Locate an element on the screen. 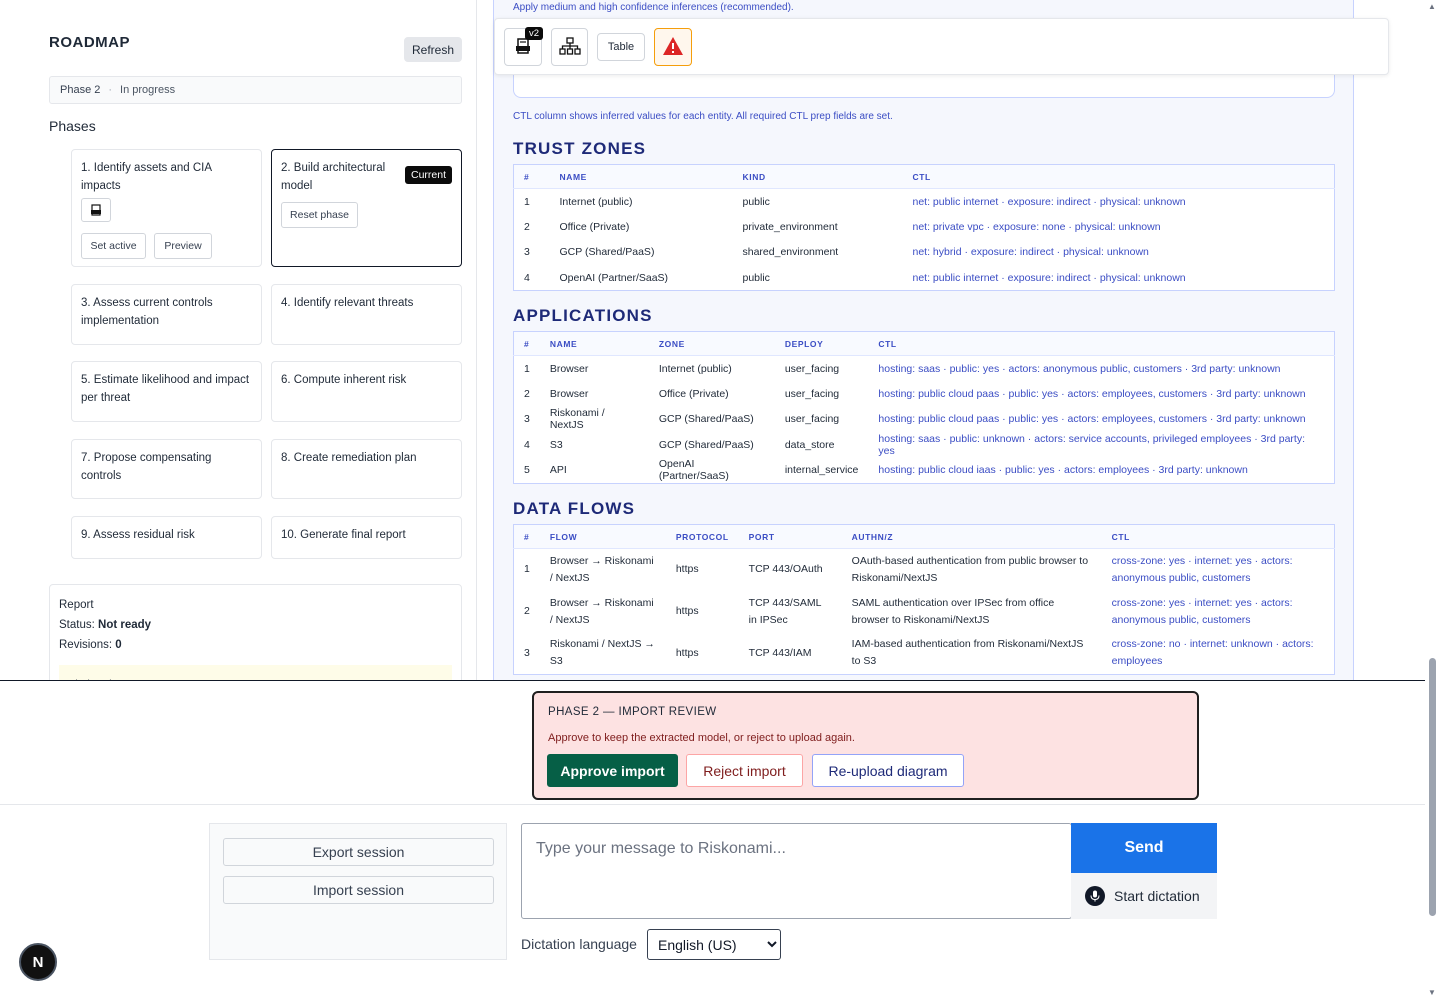 Image resolution: width=1440 pixels, height=1000 pixels. phase-status-bar: Phase 2 · In progress is located at coordinates (255, 90).